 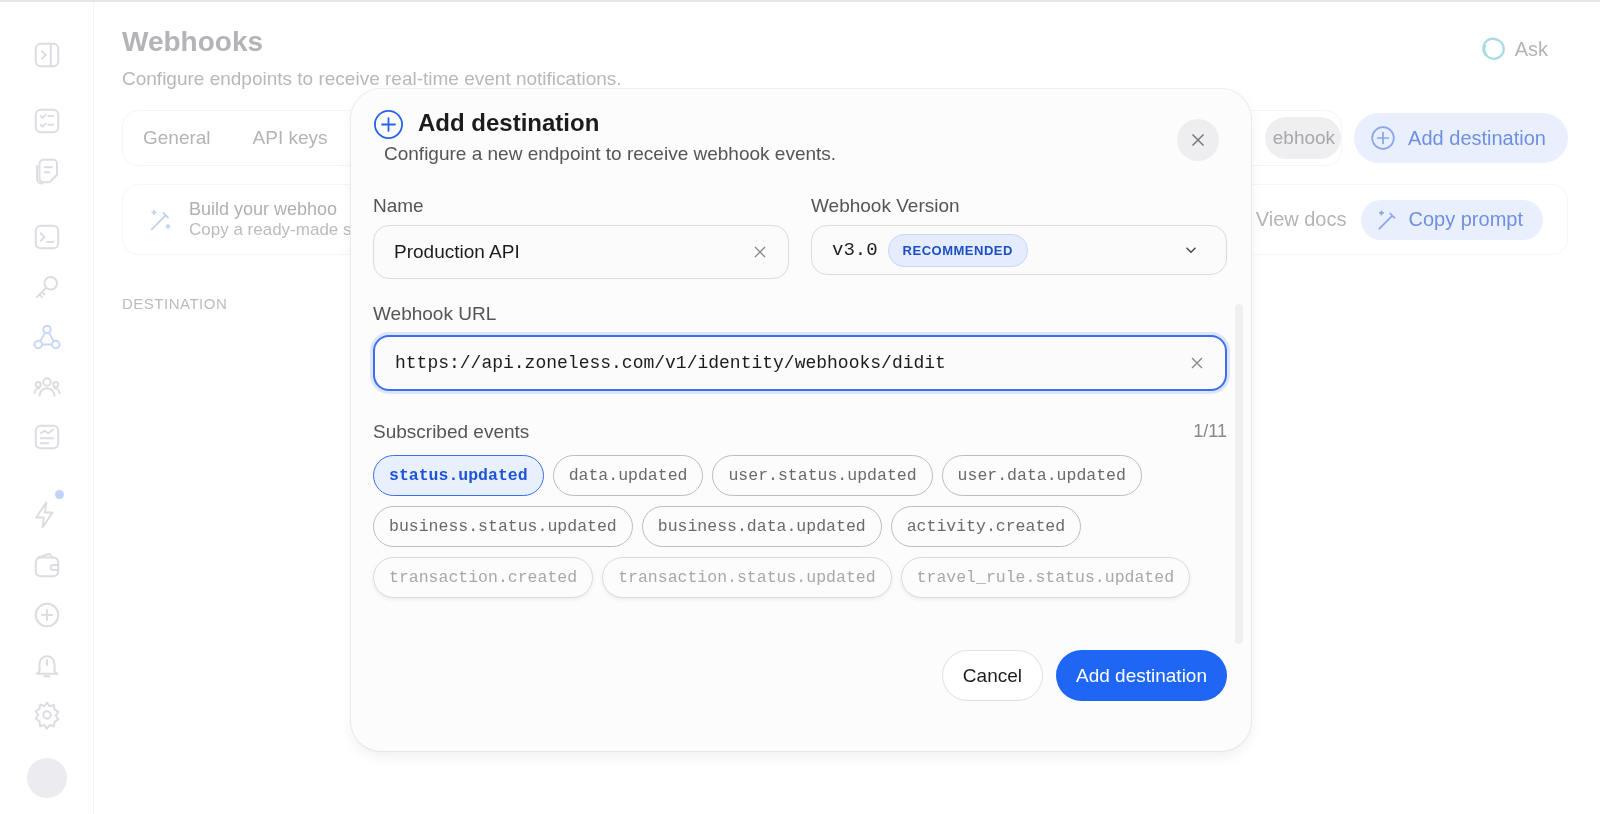 I want to click on field-label: Webhook URL, so click(x=435, y=314).